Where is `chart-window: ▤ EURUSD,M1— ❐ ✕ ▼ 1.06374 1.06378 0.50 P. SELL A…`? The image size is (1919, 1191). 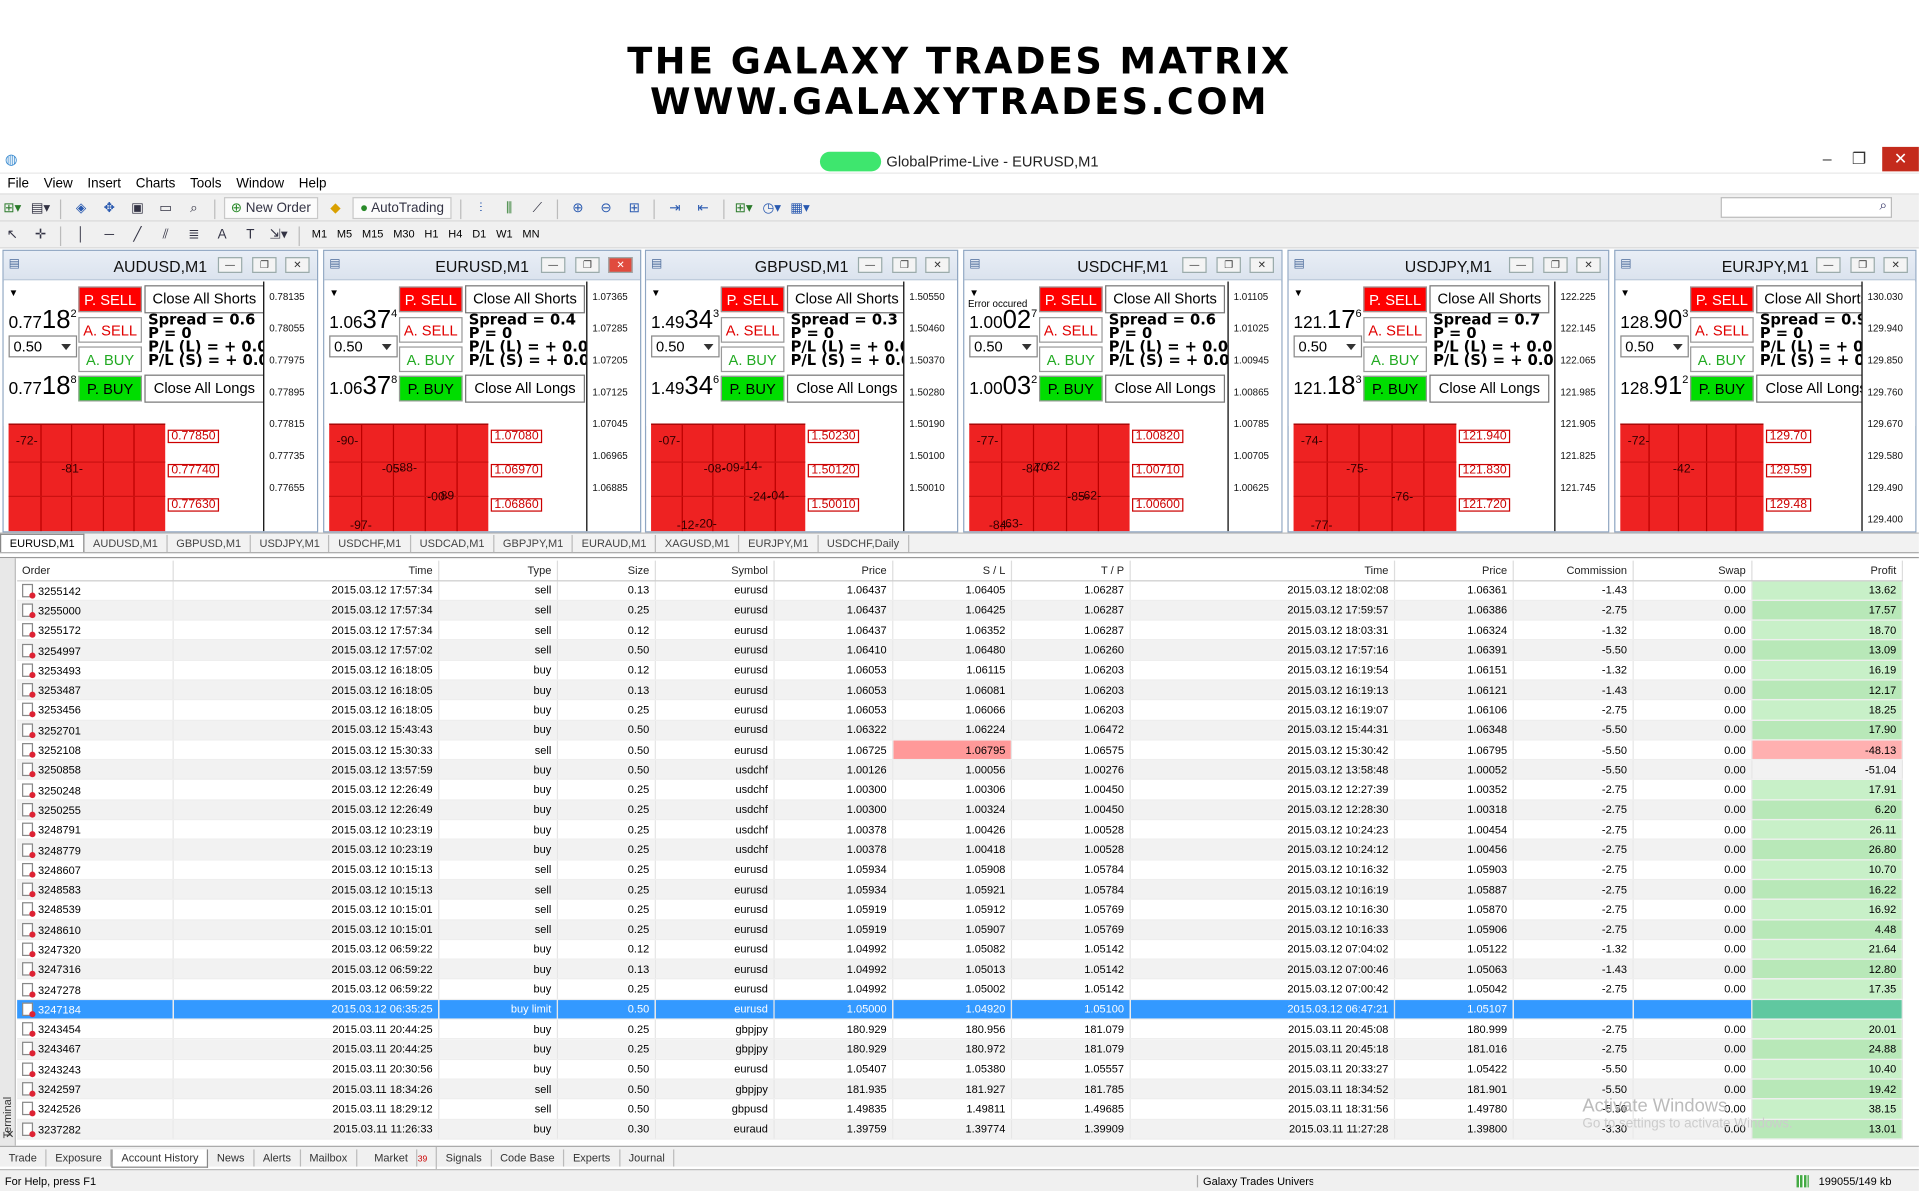 chart-window: ▤ EURUSD,M1— ❐ ✕ ▼ 1.06374 1.06378 0.50 P. SELL A… is located at coordinates (482, 391).